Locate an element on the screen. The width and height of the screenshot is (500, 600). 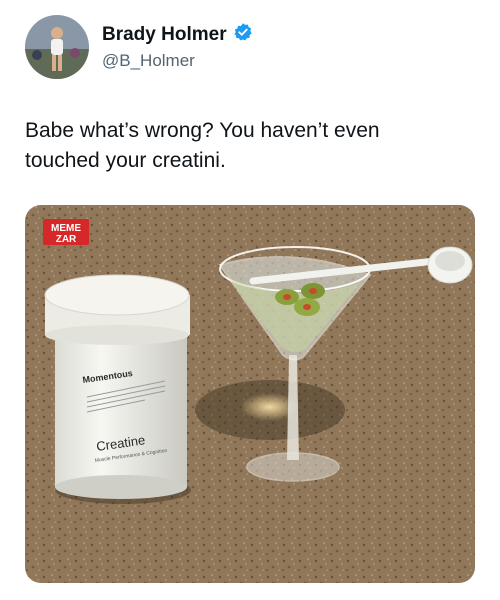
watermark-logo: MEME ZAR is located at coordinates (66, 232).